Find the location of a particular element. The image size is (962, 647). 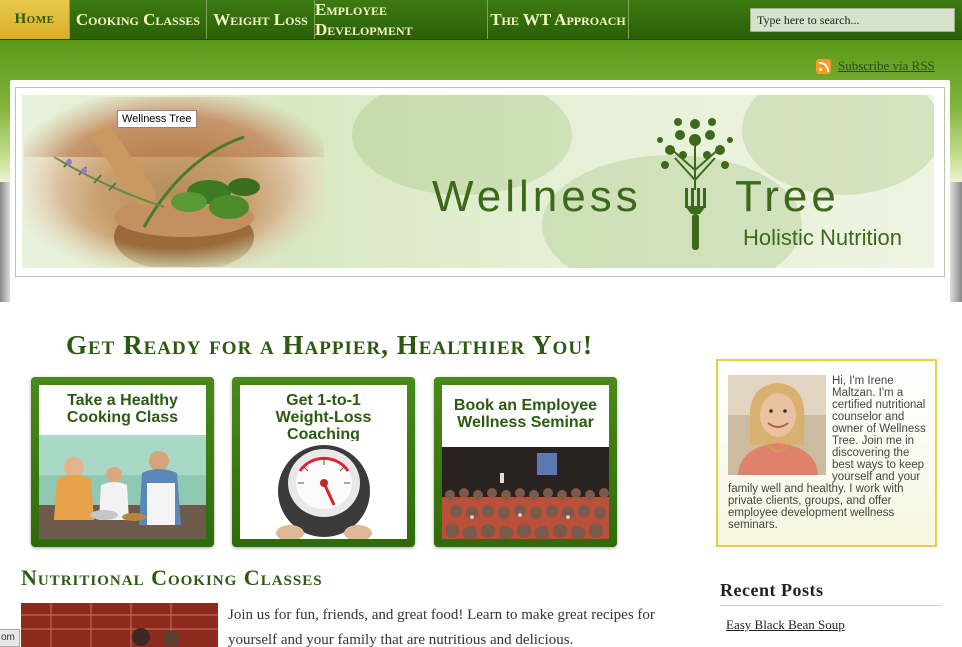

nav-employee-development: Employee Development is located at coordinates (401, 19).